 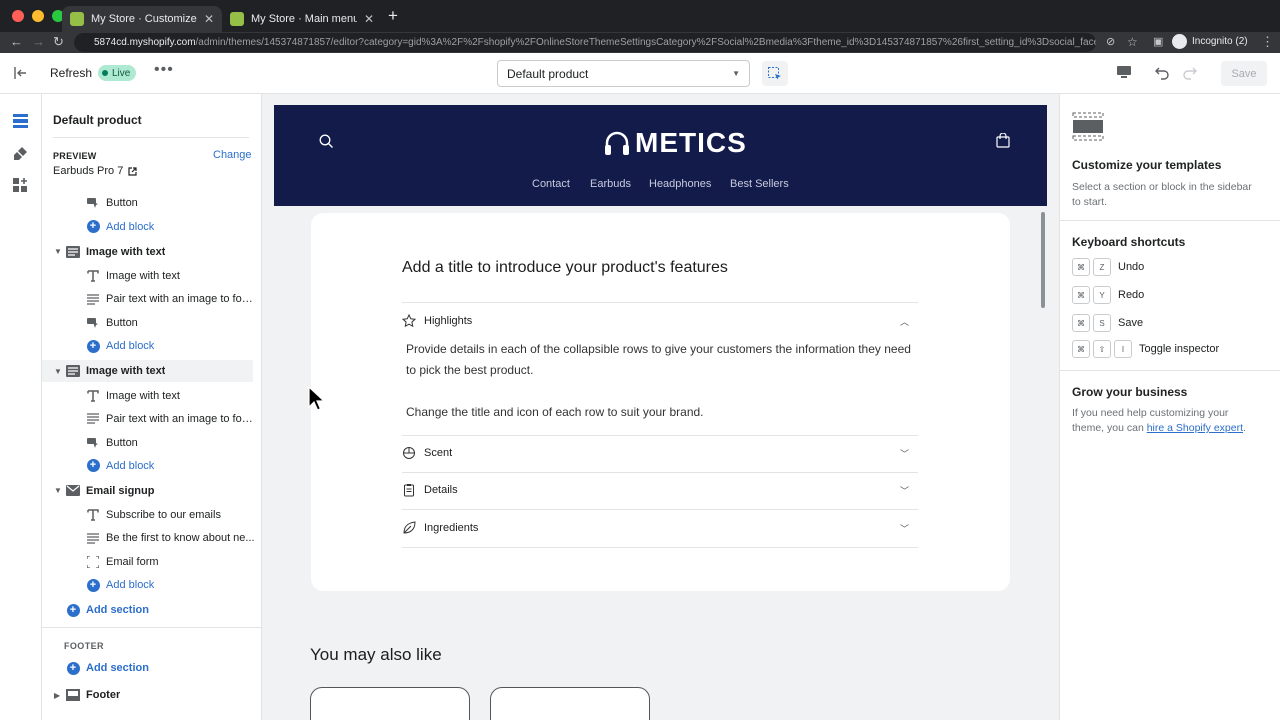 What do you see at coordinates (73, 252) in the screenshot?
I see `section-icon` at bounding box center [73, 252].